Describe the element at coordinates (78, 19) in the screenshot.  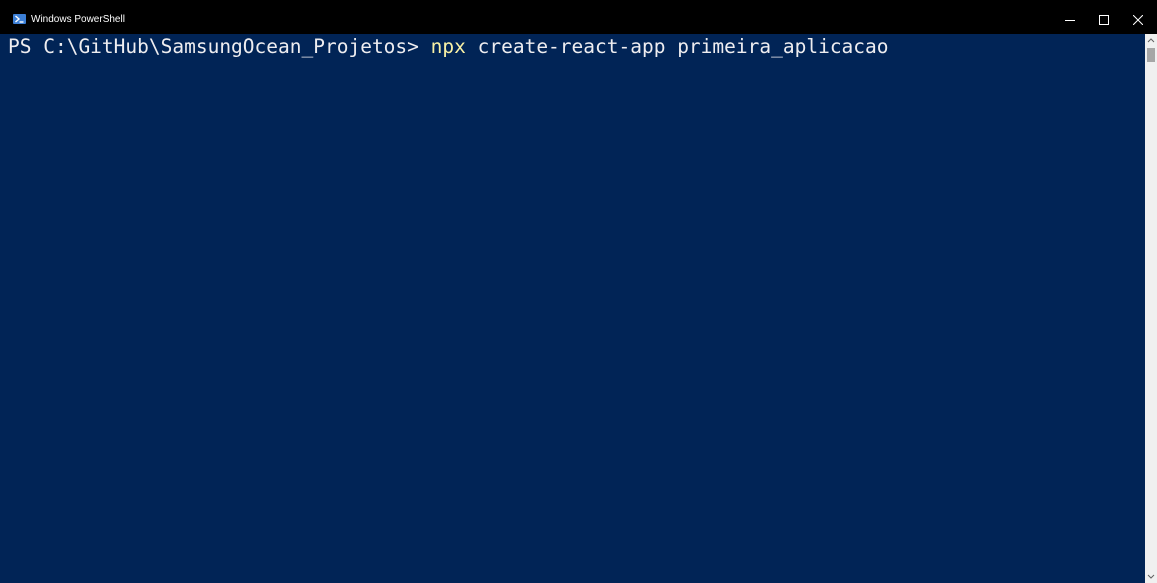
I see `window-title: Windows PowerShell` at that location.